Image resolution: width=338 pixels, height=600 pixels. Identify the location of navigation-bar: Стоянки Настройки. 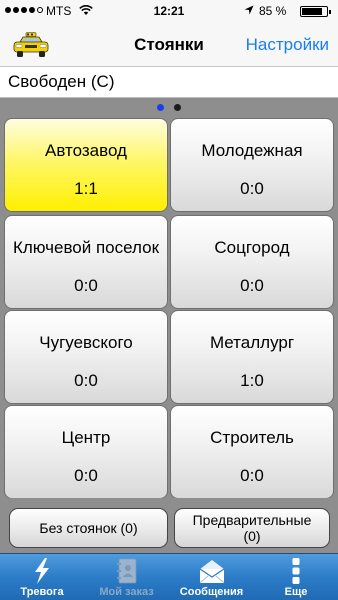
(169, 44).